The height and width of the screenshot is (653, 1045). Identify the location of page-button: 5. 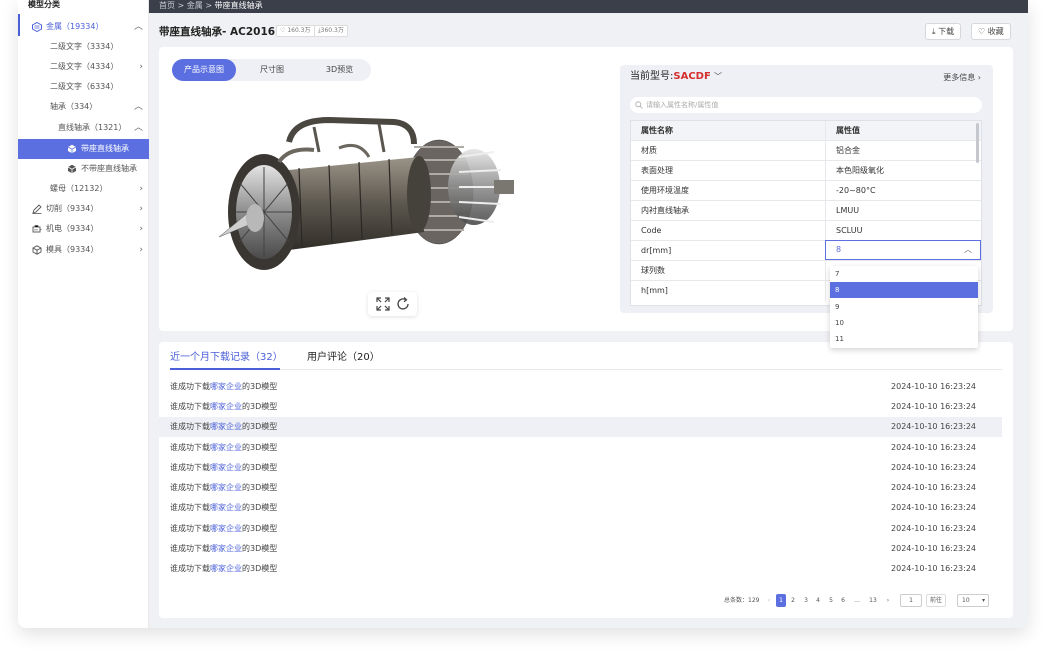
(831, 600).